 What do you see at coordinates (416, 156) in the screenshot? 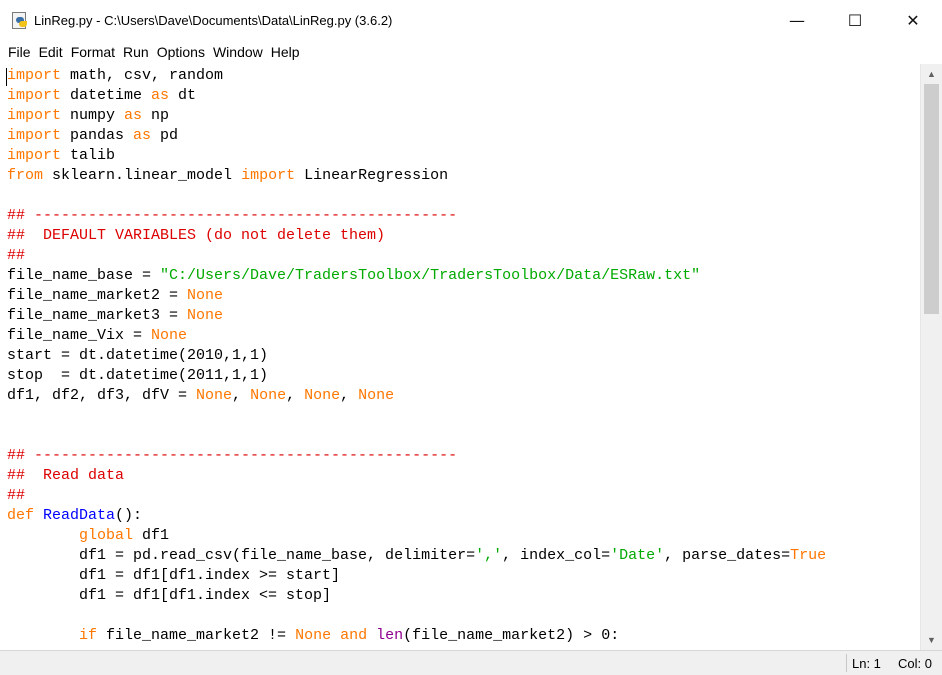
I see `code-line: import talib` at bounding box center [416, 156].